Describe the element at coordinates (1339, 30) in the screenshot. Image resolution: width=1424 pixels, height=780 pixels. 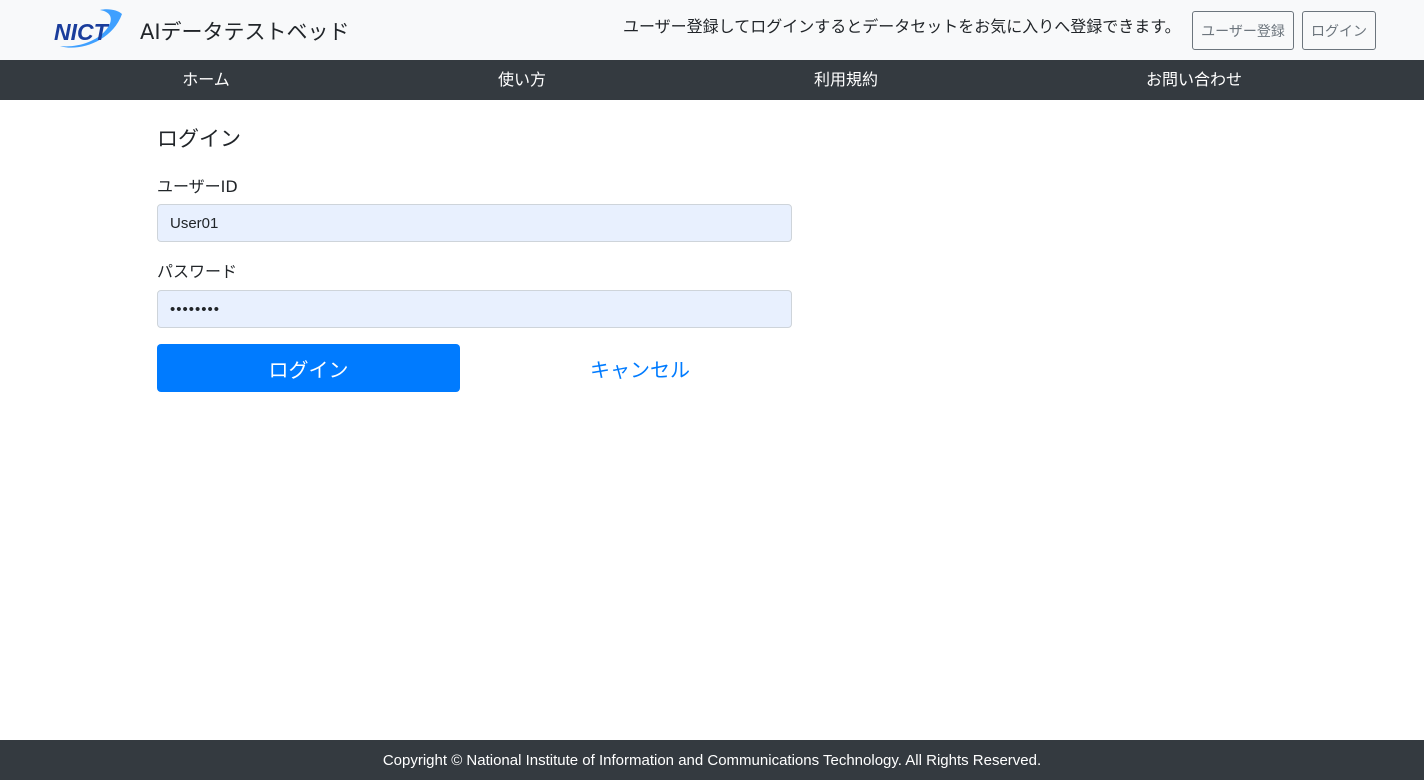
I see `header-login-button: ログイン` at that location.